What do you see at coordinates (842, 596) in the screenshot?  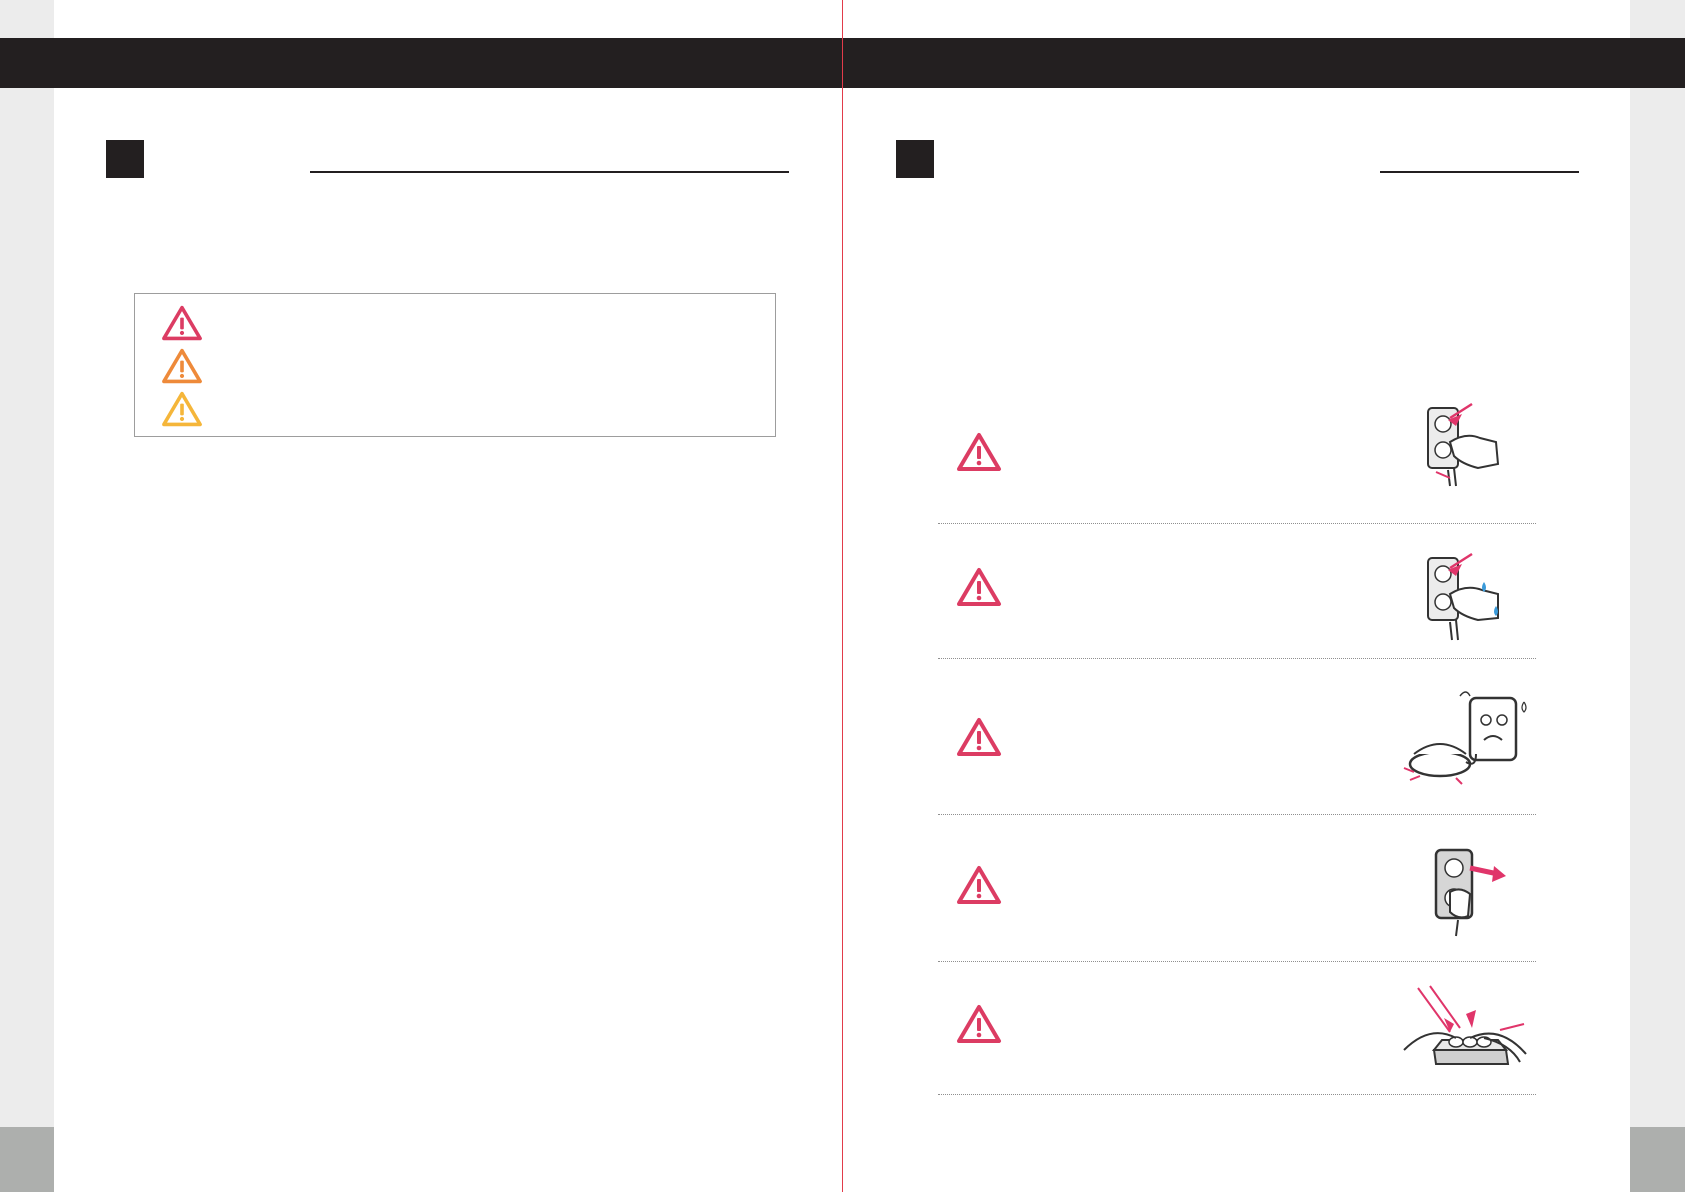 I see `page-spine` at bounding box center [842, 596].